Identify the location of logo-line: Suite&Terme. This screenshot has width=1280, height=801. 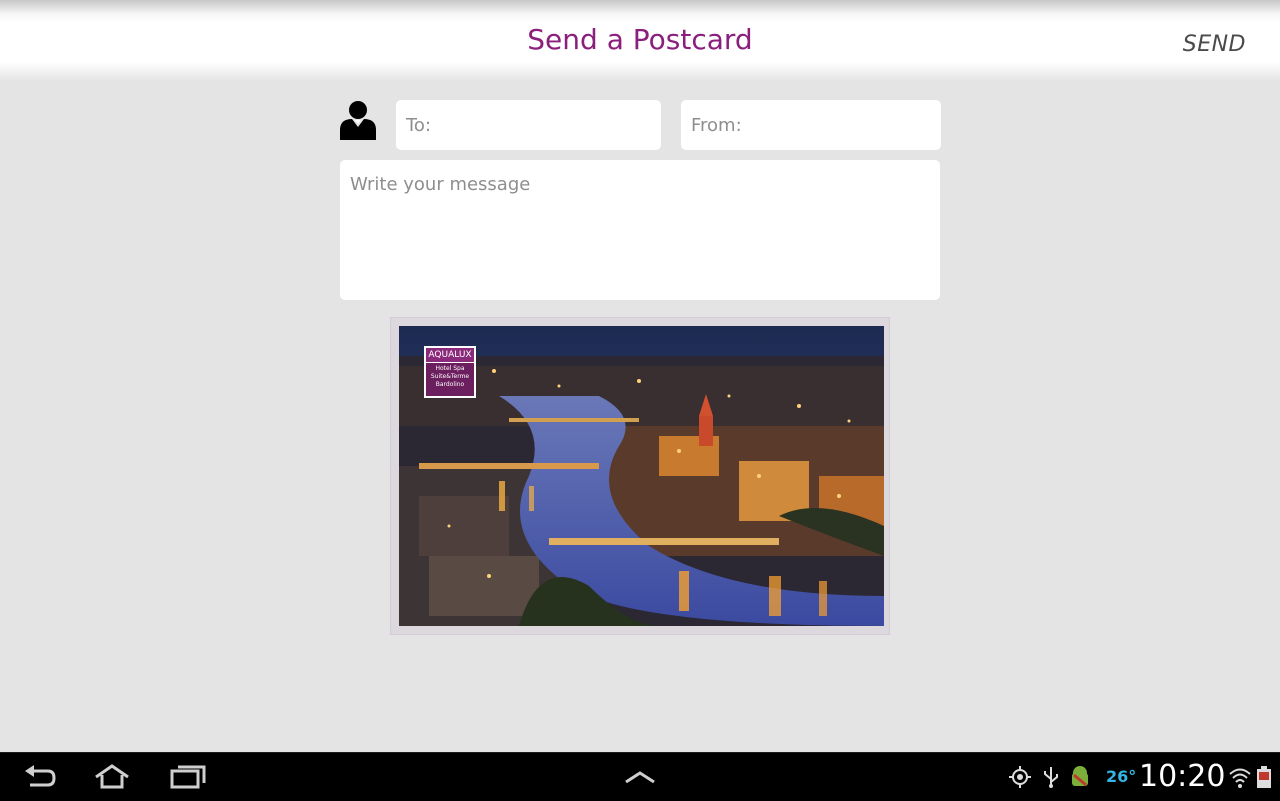
(450, 376).